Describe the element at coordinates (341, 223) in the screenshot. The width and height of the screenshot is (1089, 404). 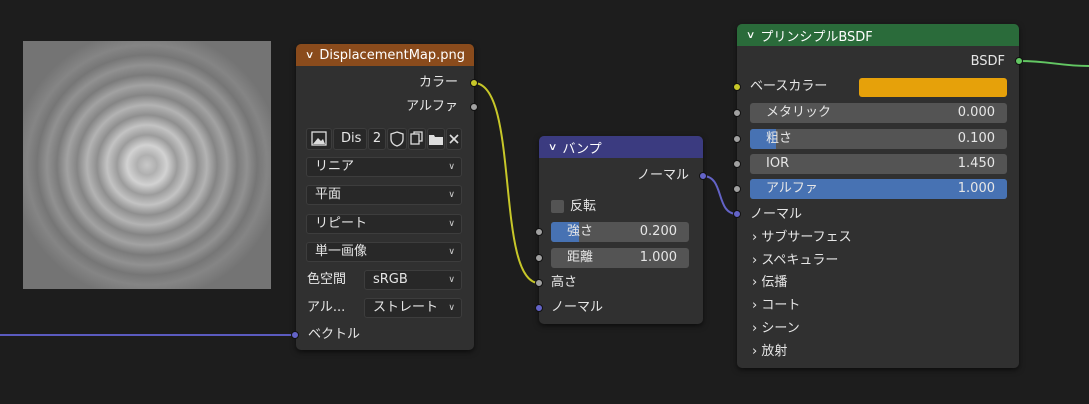
I see `extension-value: リピート` at that location.